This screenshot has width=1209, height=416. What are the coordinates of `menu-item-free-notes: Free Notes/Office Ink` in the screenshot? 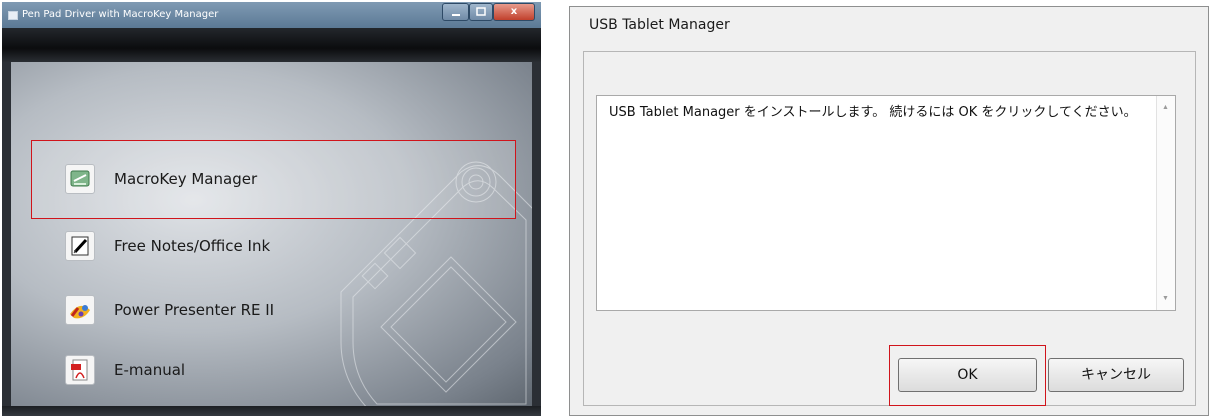 It's located at (167, 246).